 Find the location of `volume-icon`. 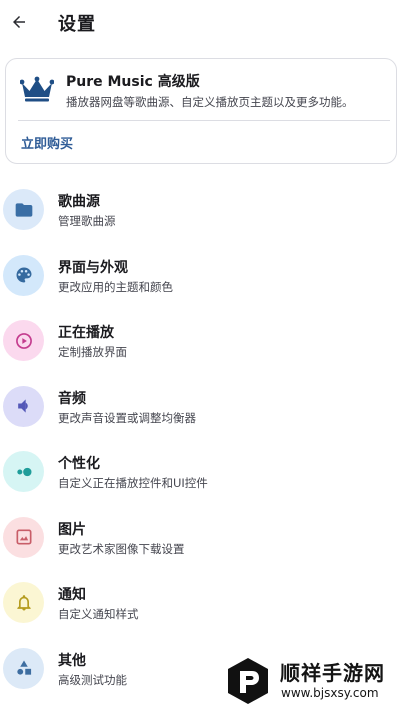

volume-icon is located at coordinates (22, 406).